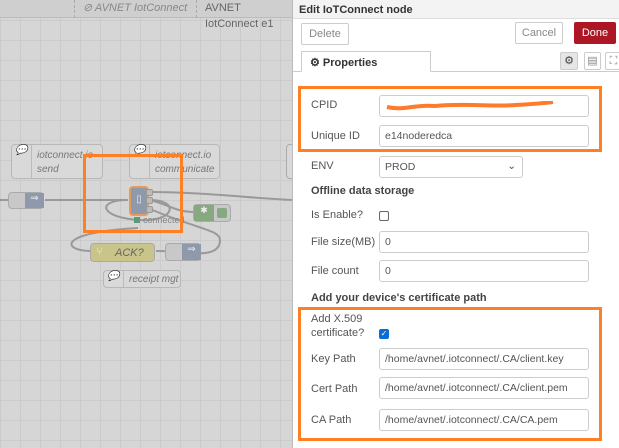 This screenshot has width=619, height=448. What do you see at coordinates (174, 161) in the screenshot?
I see `comment-node-communicate: 💬 iotconnect.io communicate` at bounding box center [174, 161].